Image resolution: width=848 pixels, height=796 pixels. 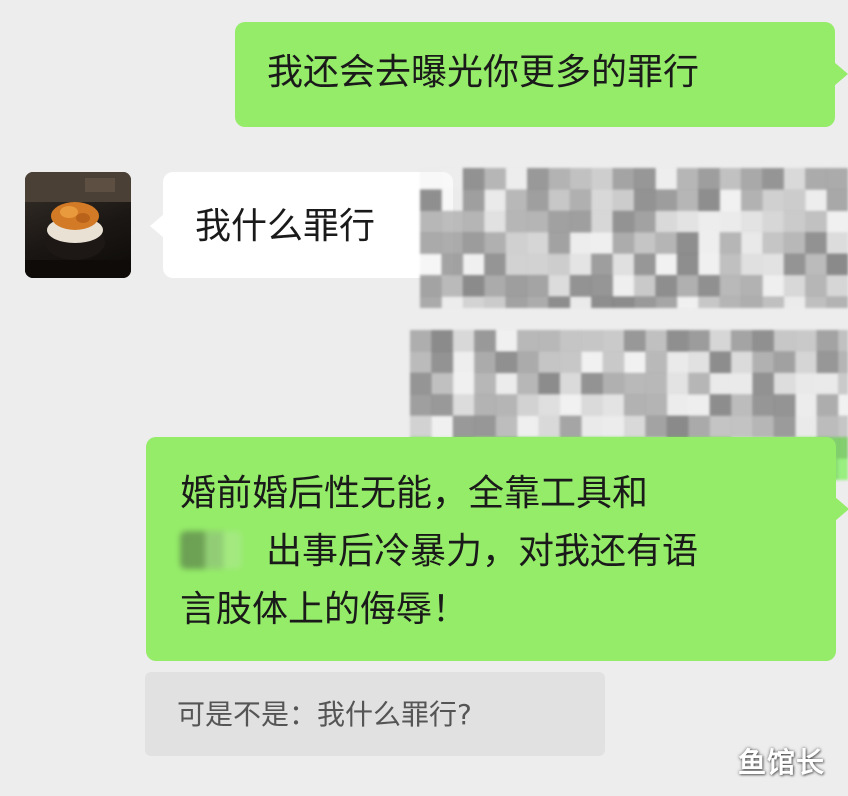 What do you see at coordinates (324, 609) in the screenshot?
I see `message-text-line: 言肢体上的侮辱！` at bounding box center [324, 609].